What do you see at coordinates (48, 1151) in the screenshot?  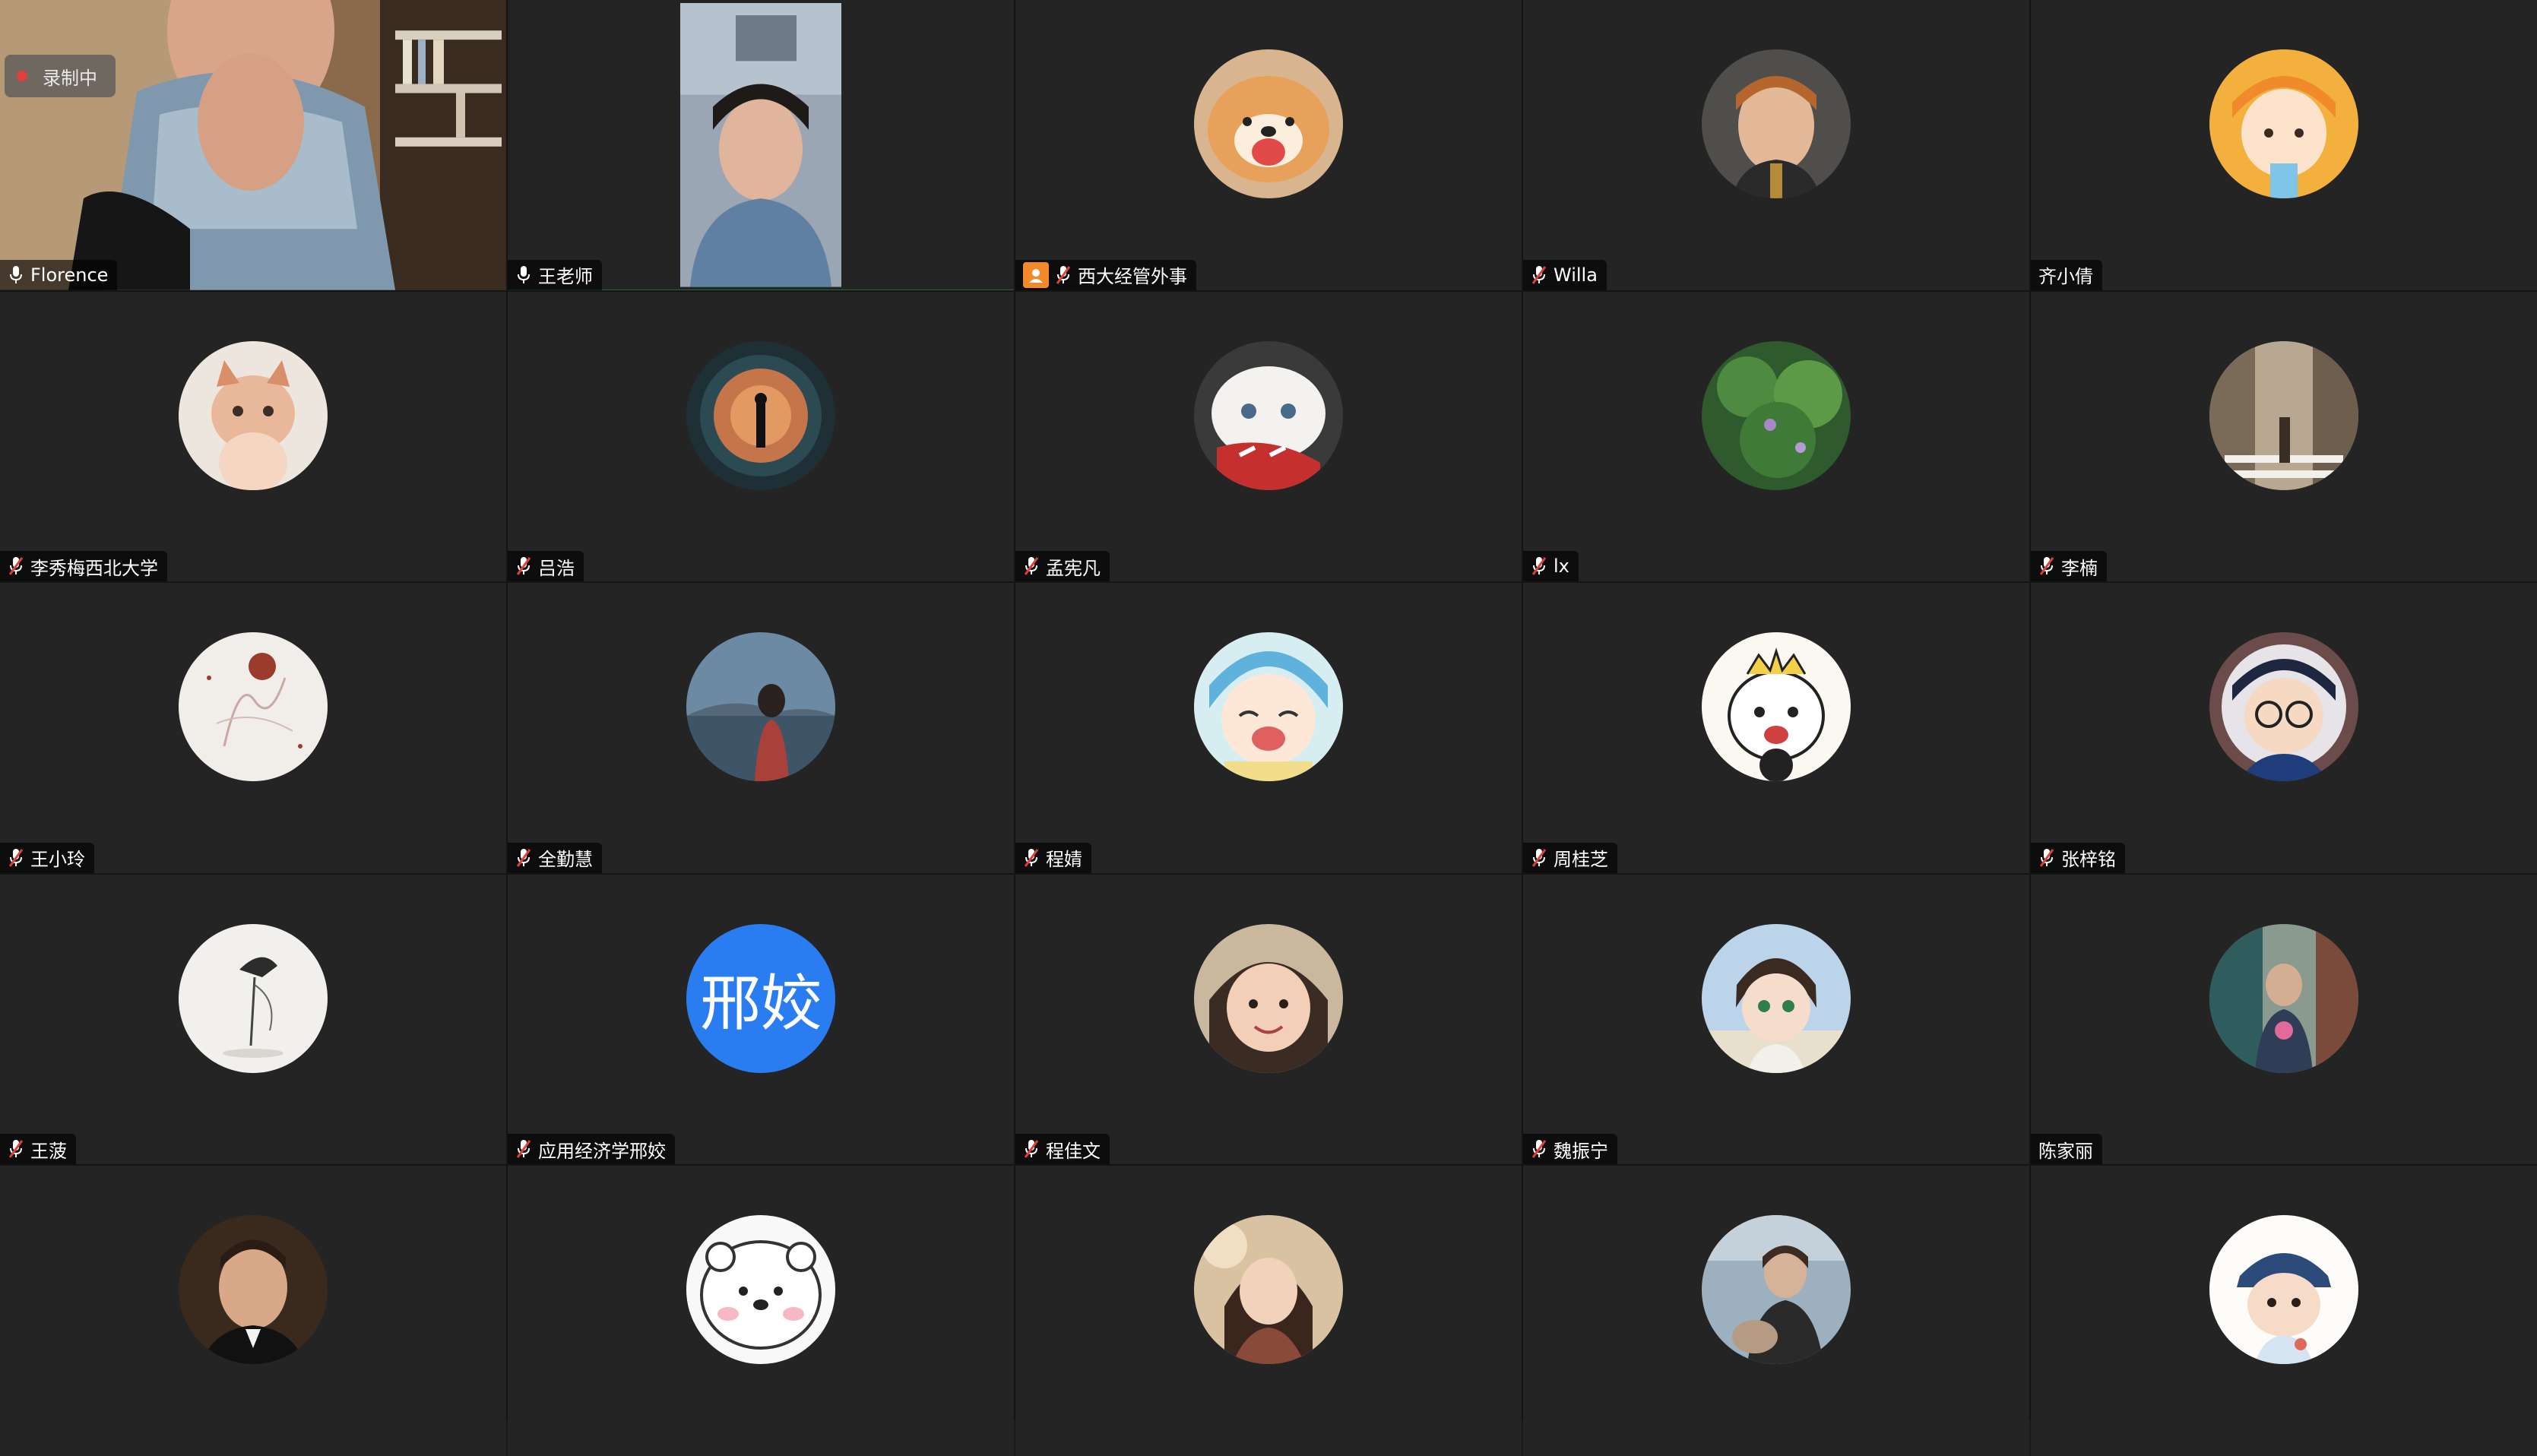 I see `participant-name: 王菠` at bounding box center [48, 1151].